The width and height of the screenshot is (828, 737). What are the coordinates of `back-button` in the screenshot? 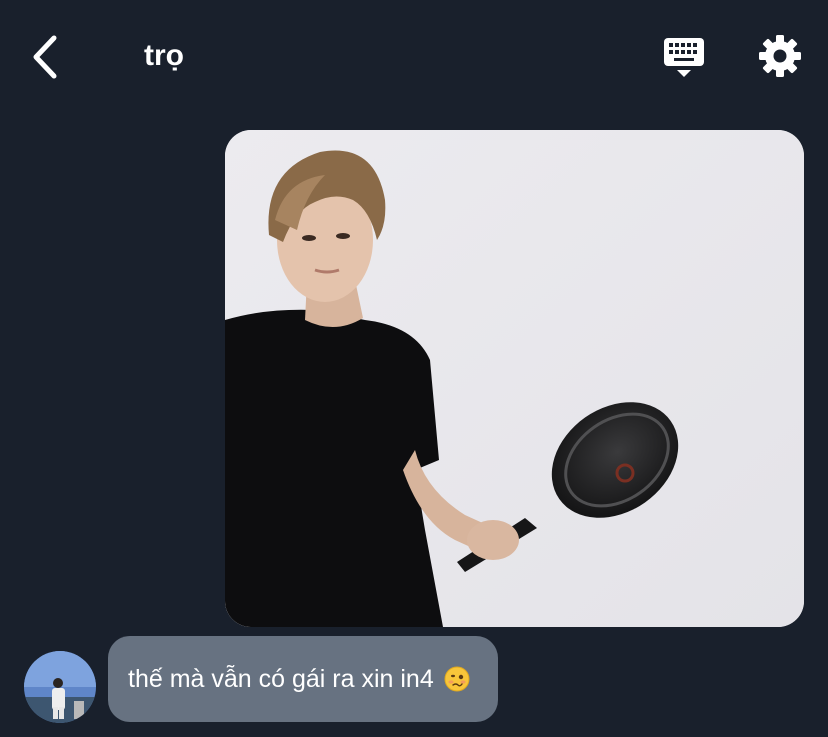 It's located at (46, 57).